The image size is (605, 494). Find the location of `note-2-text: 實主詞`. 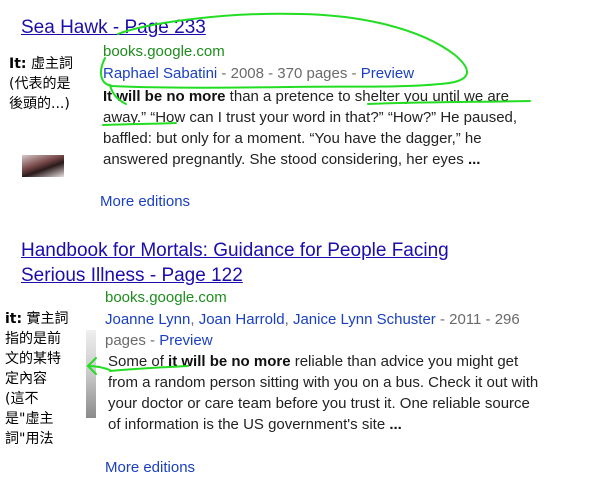

note-2-text: 實主詞 is located at coordinates (45, 319).